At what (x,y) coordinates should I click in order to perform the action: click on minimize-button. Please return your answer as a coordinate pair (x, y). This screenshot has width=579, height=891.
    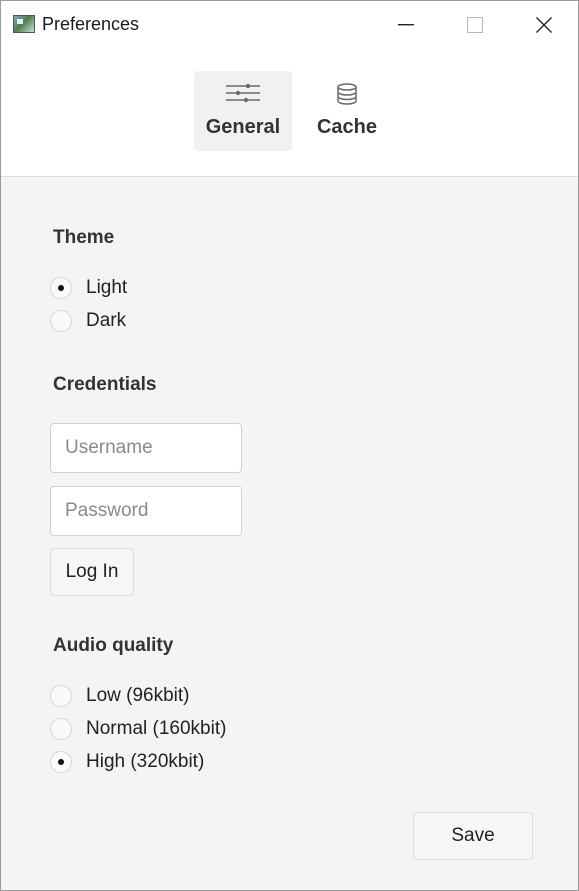
    Looking at the image, I should click on (406, 24).